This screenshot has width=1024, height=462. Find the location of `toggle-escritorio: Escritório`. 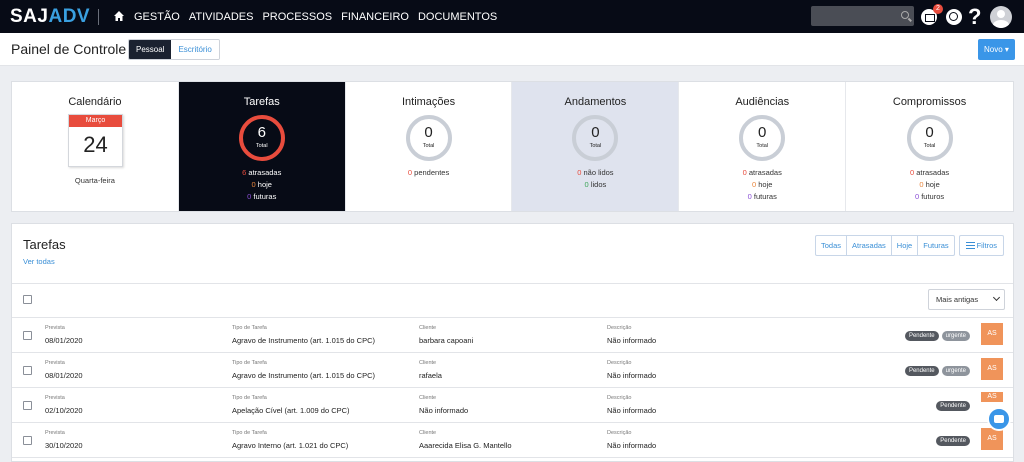

toggle-escritorio: Escritório is located at coordinates (195, 49).